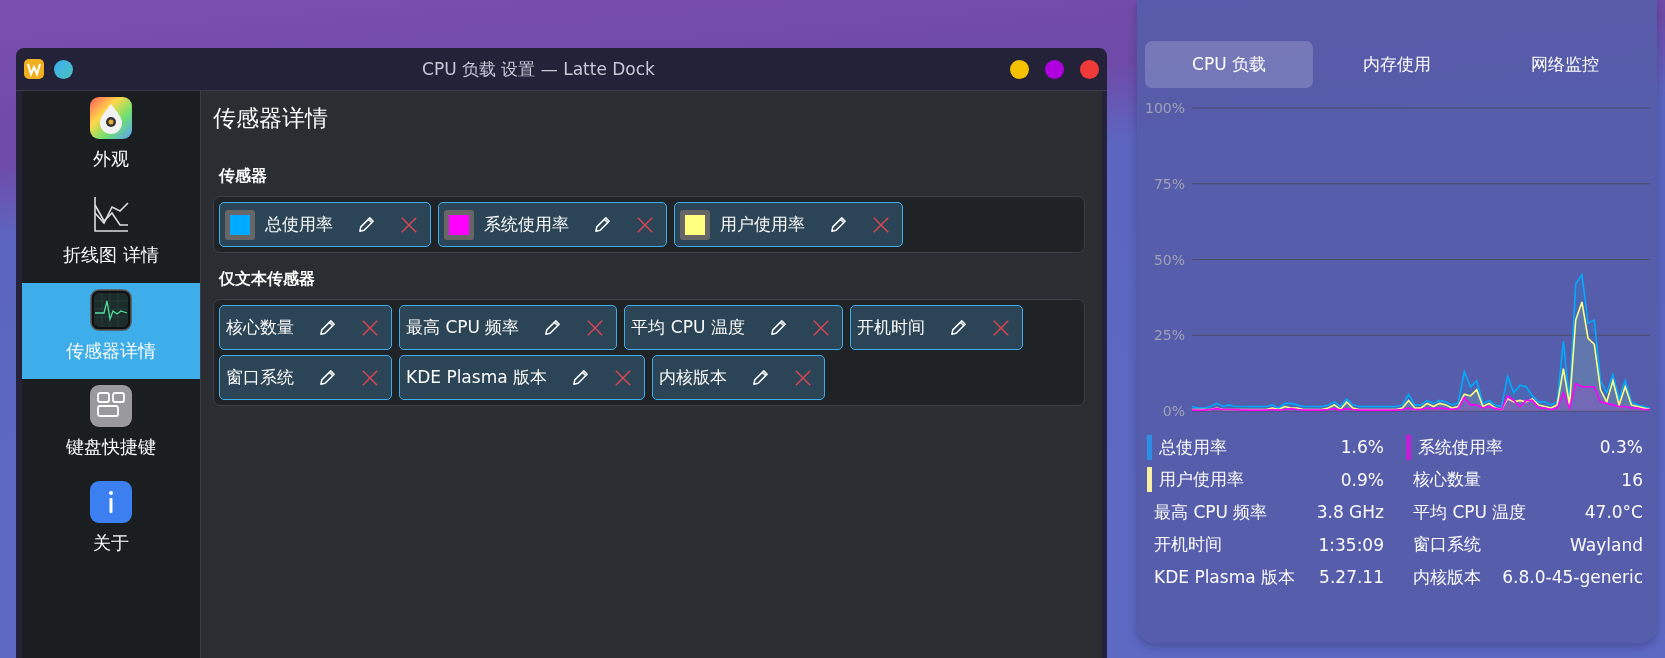  I want to click on legend-label: 系统使用率, so click(1461, 447).